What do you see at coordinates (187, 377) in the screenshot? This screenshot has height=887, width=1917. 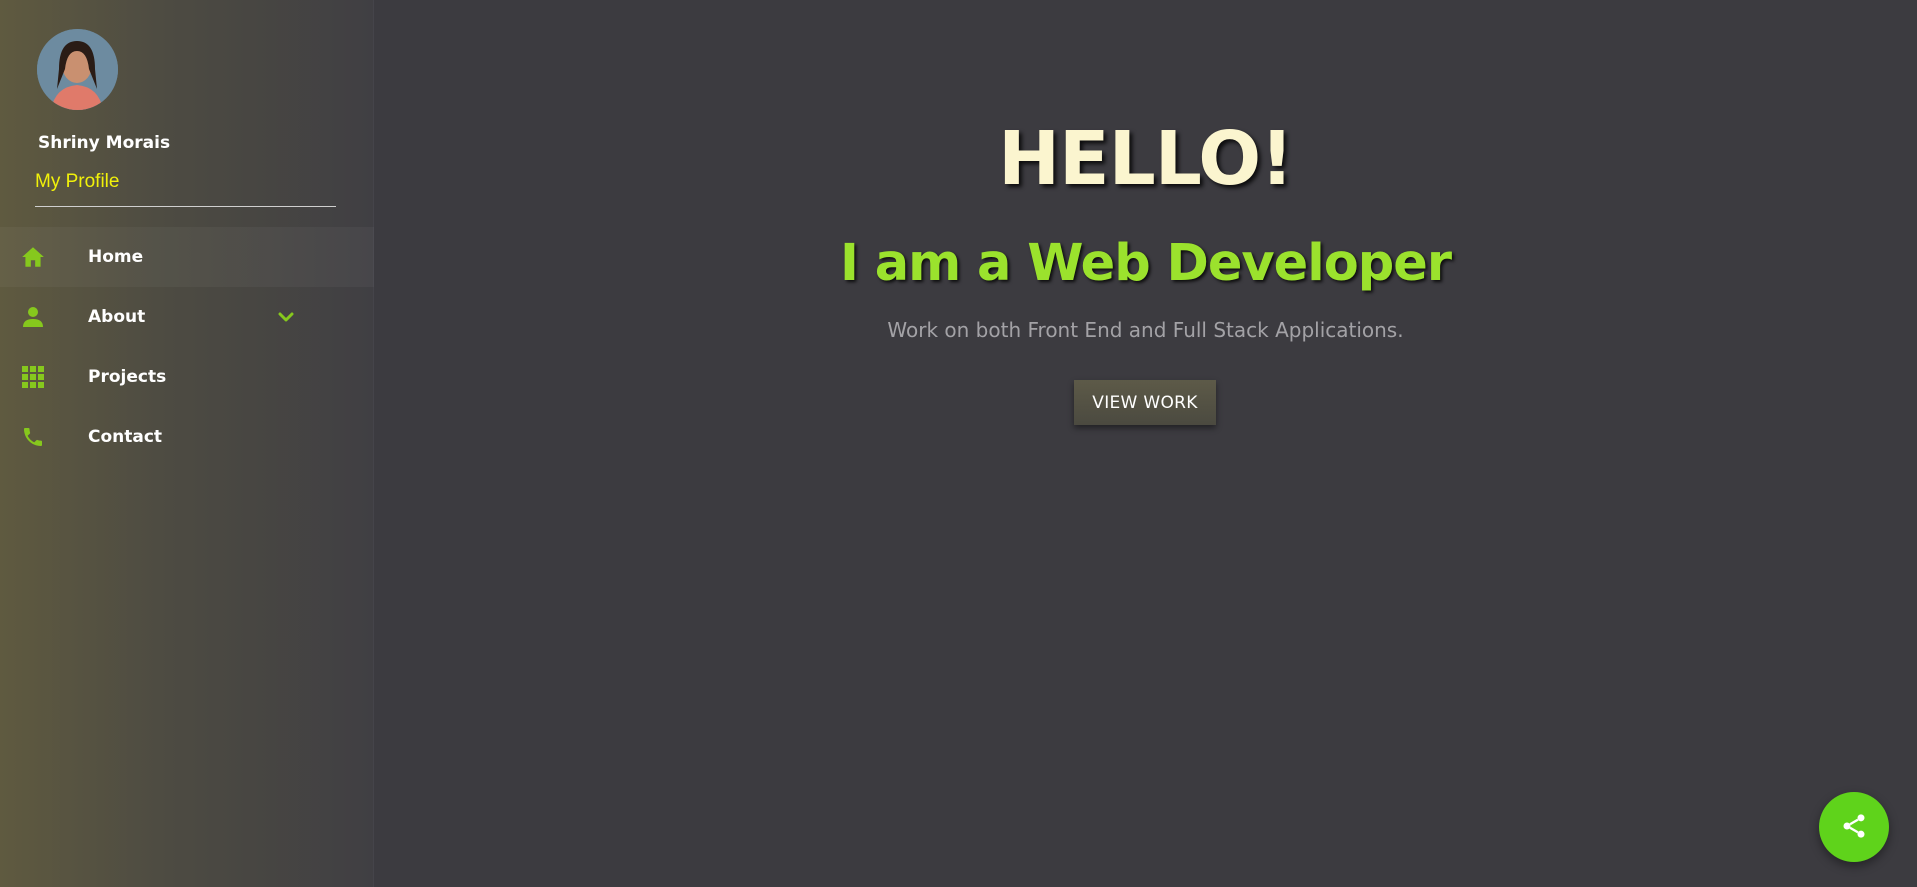 I see `sidebar-item-projects: Projects` at bounding box center [187, 377].